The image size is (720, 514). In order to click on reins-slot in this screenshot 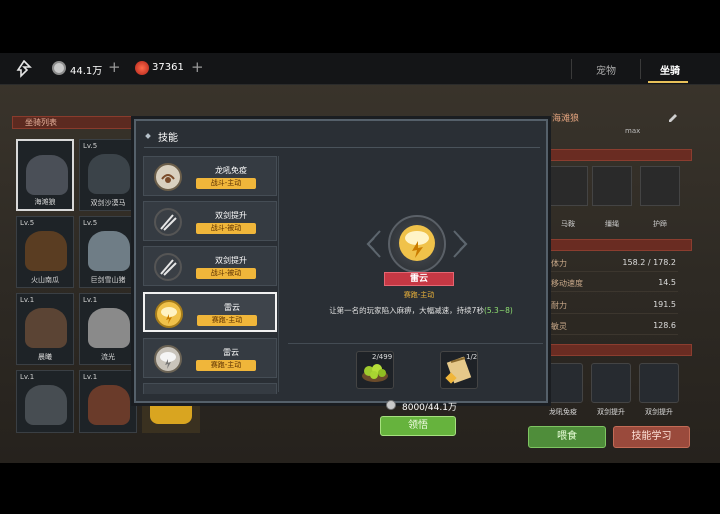, I will do `click(612, 186)`.